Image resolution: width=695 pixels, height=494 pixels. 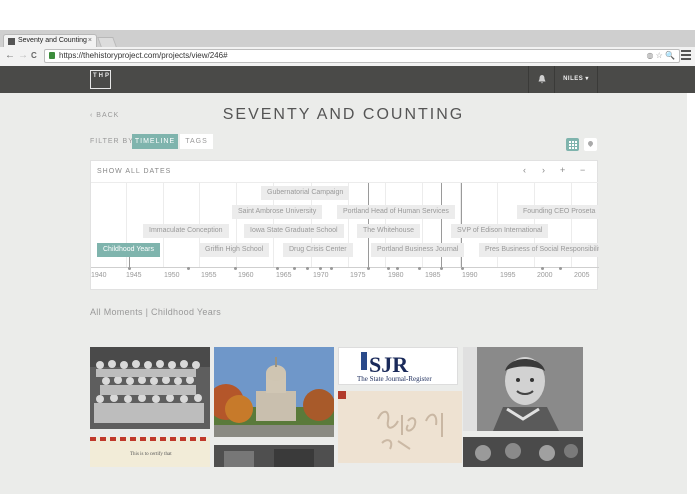 What do you see at coordinates (358, 275) in the screenshot?
I see `year-label: 1975` at bounding box center [358, 275].